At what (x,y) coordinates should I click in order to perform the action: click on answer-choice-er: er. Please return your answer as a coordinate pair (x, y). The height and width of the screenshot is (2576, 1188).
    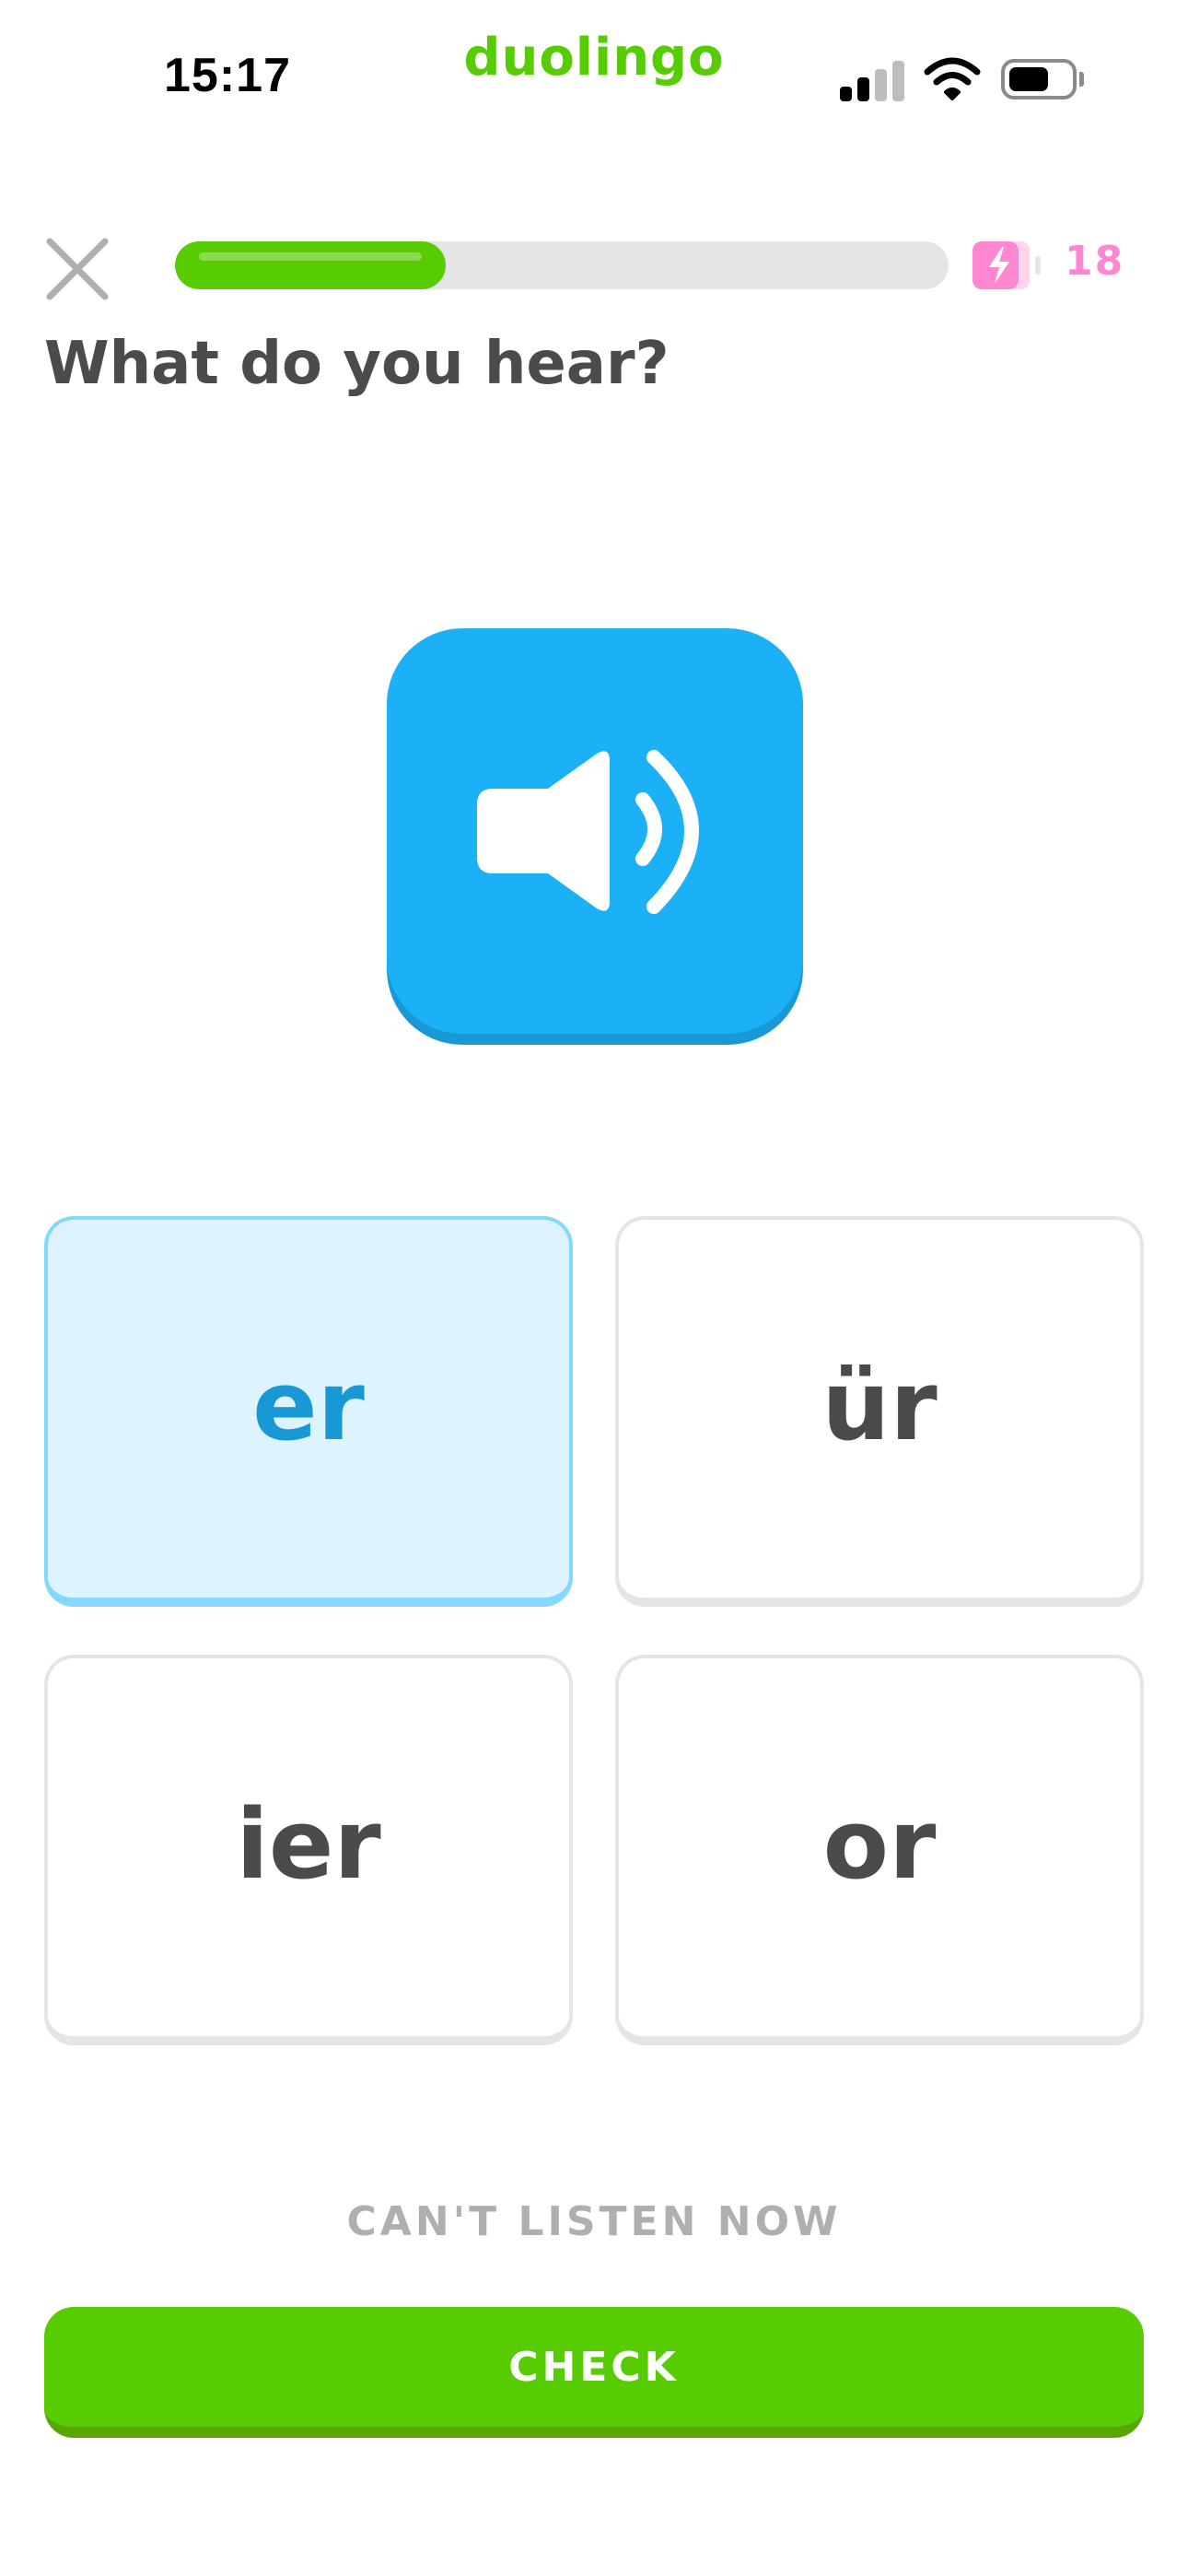
    Looking at the image, I should click on (308, 1411).